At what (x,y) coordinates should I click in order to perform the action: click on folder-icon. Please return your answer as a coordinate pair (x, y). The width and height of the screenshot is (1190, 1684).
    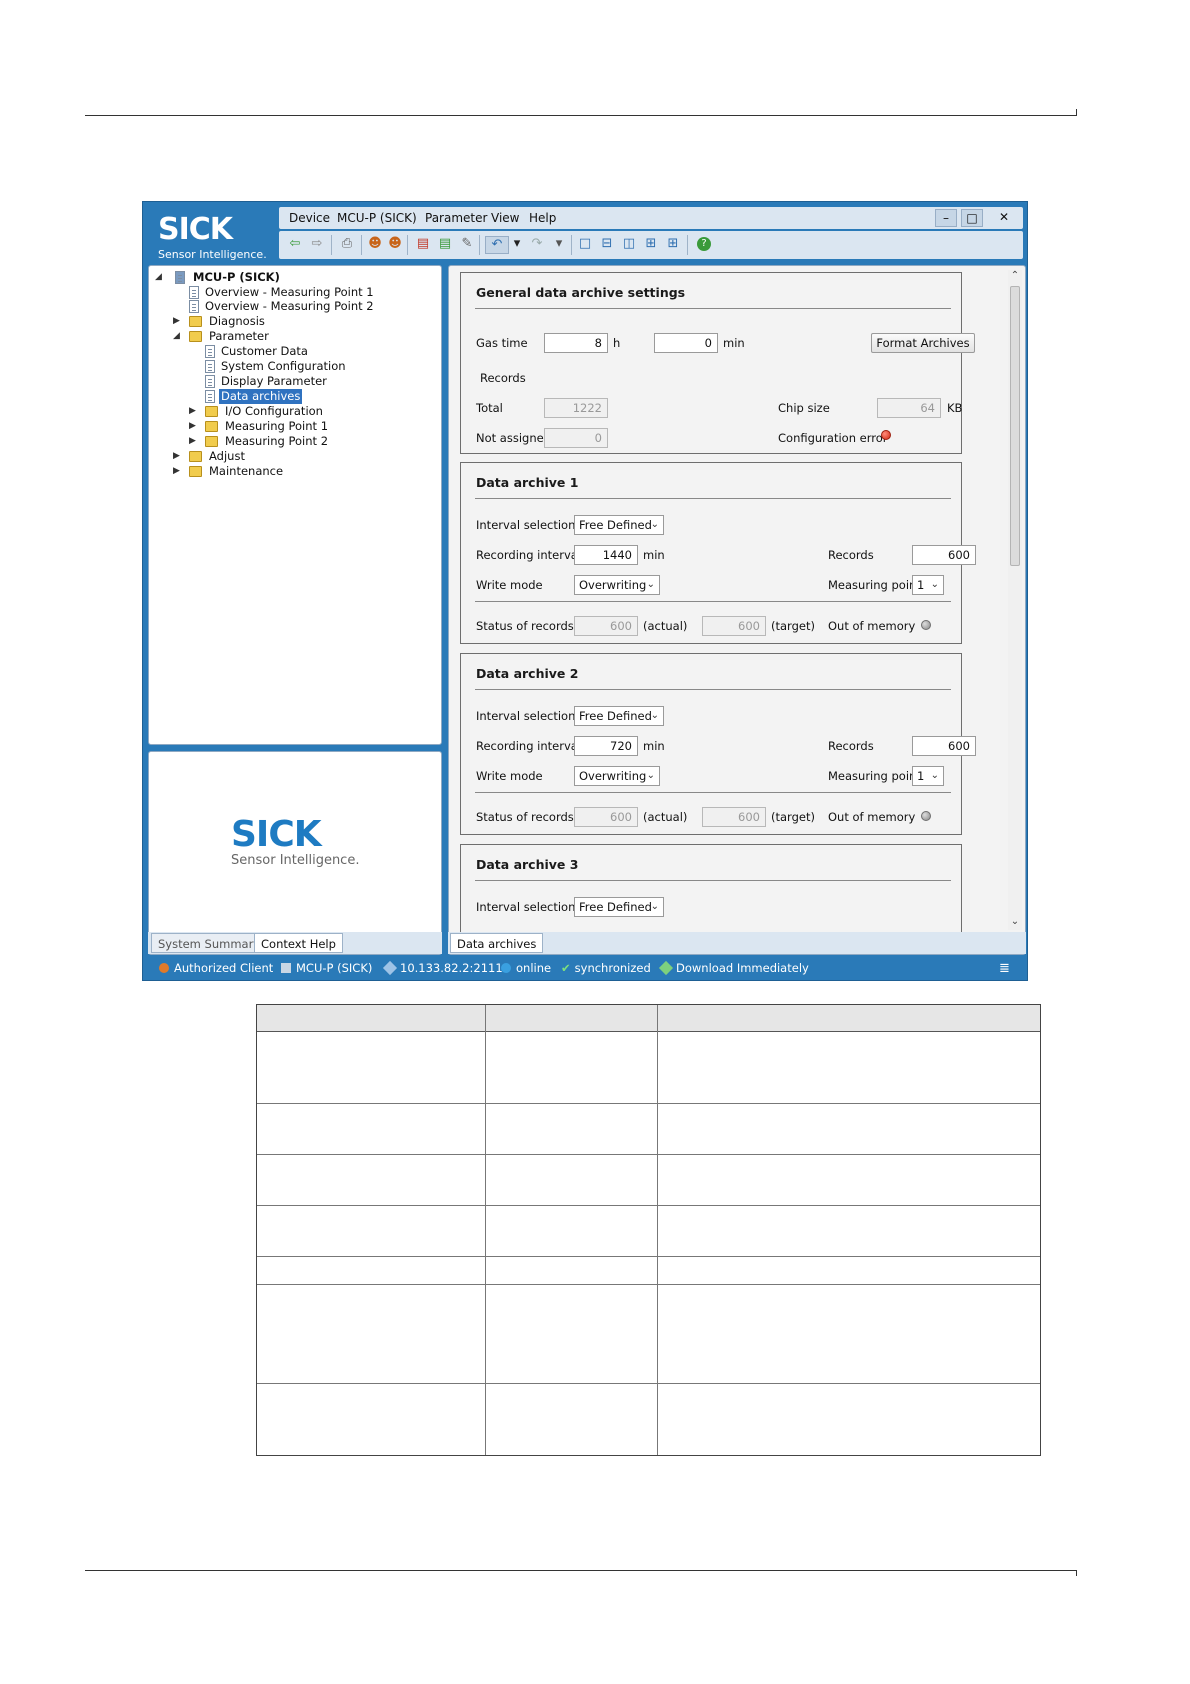
    Looking at the image, I should click on (195, 456).